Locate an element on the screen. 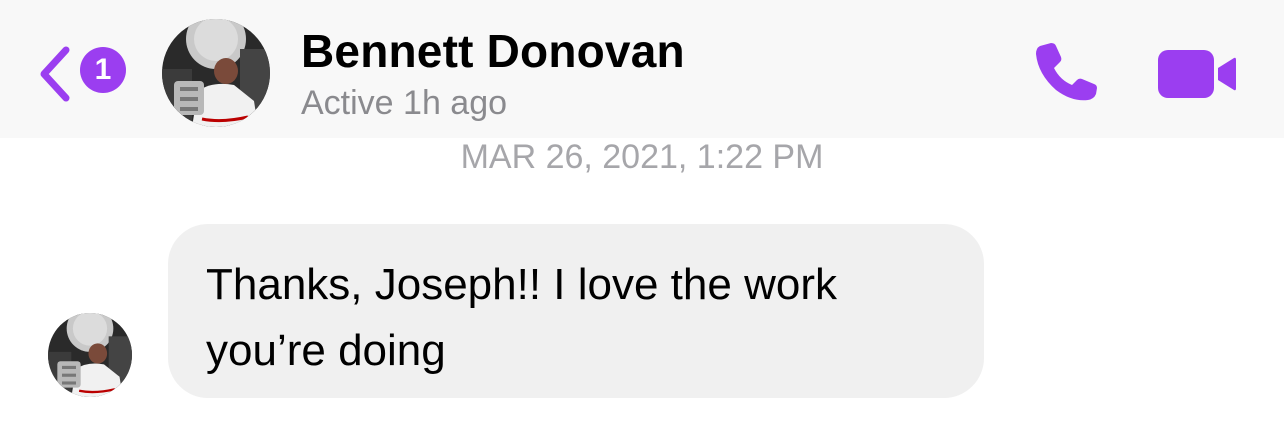 The image size is (1284, 435). chevron-left-icon is located at coordinates (55, 74).